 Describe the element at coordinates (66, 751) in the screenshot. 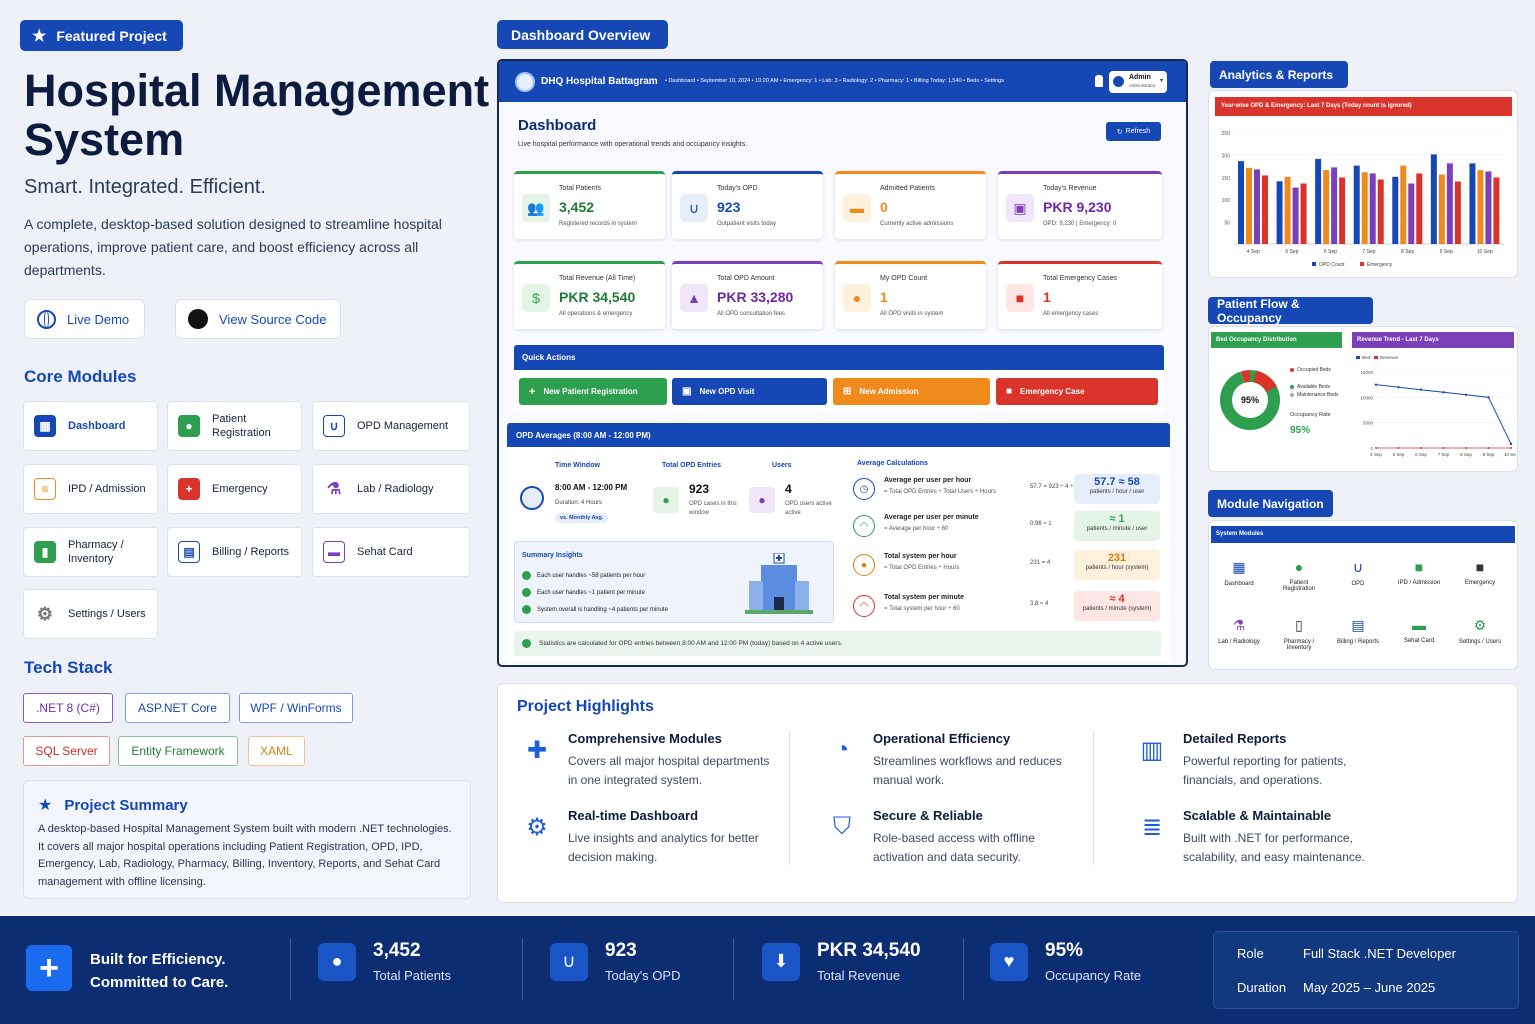

I see `tech-tag: SQL Server` at that location.